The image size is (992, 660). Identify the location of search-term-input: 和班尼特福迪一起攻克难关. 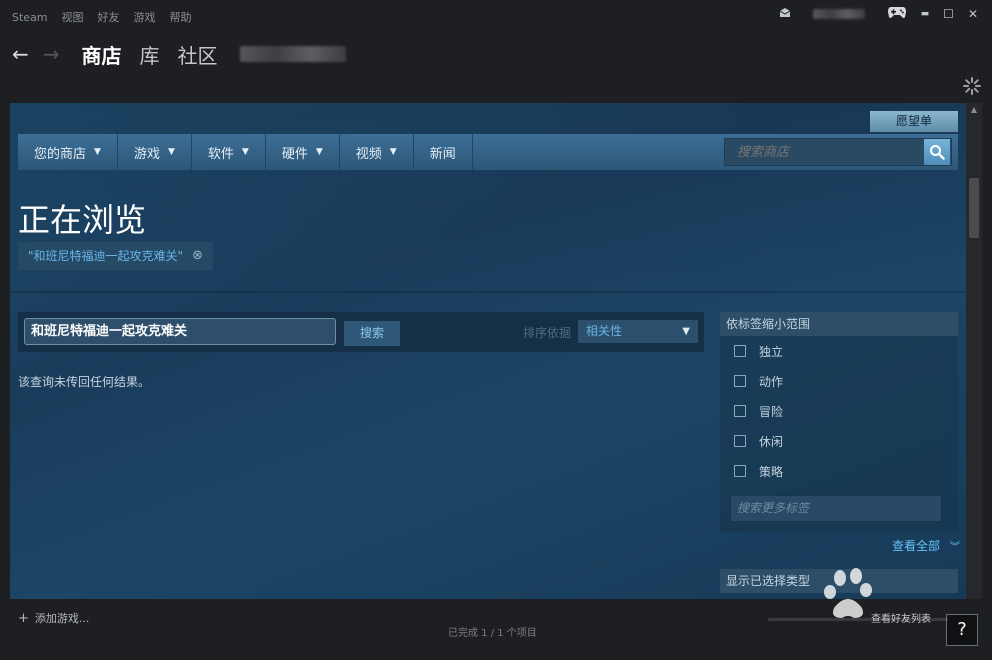
(180, 331).